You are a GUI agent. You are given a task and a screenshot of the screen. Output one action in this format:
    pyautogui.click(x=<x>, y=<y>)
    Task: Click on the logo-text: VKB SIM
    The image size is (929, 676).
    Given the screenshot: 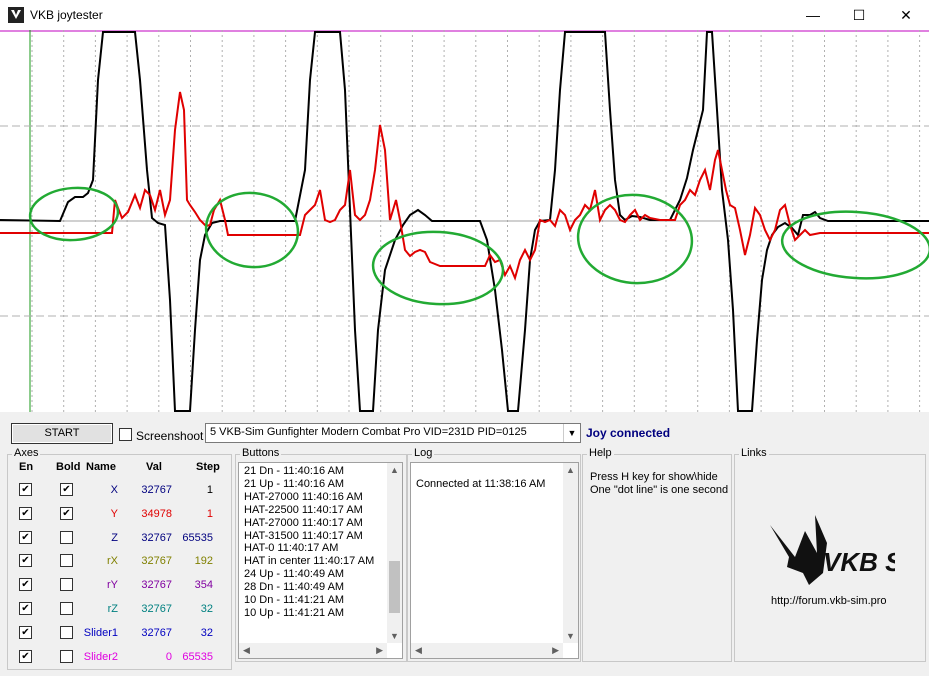 What is the action you would take?
    pyautogui.click(x=859, y=562)
    